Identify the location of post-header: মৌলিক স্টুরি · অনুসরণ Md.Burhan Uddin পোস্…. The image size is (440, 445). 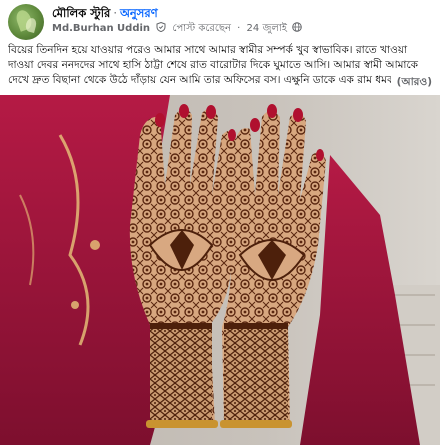
(220, 21).